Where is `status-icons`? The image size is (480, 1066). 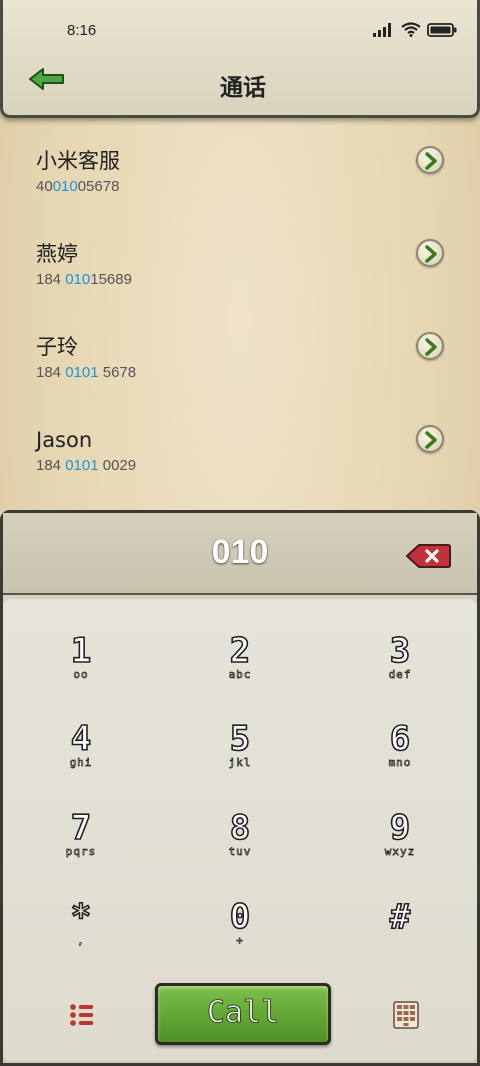 status-icons is located at coordinates (415, 29).